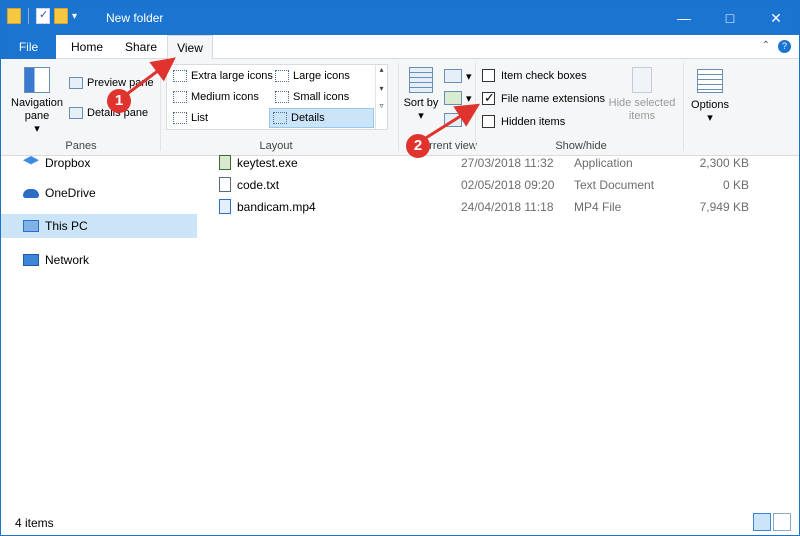 This screenshot has width=800, height=536. What do you see at coordinates (66, 226) in the screenshot?
I see `nav-item-label: This PC` at bounding box center [66, 226].